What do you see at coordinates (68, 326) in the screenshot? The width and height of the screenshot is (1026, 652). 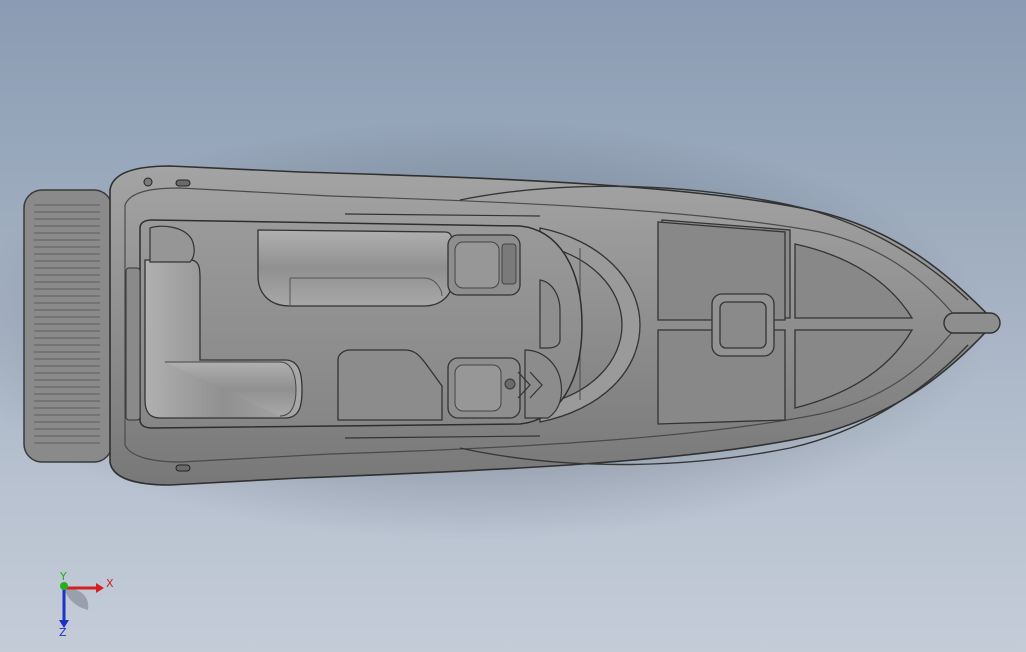 I see `swim-platform` at bounding box center [68, 326].